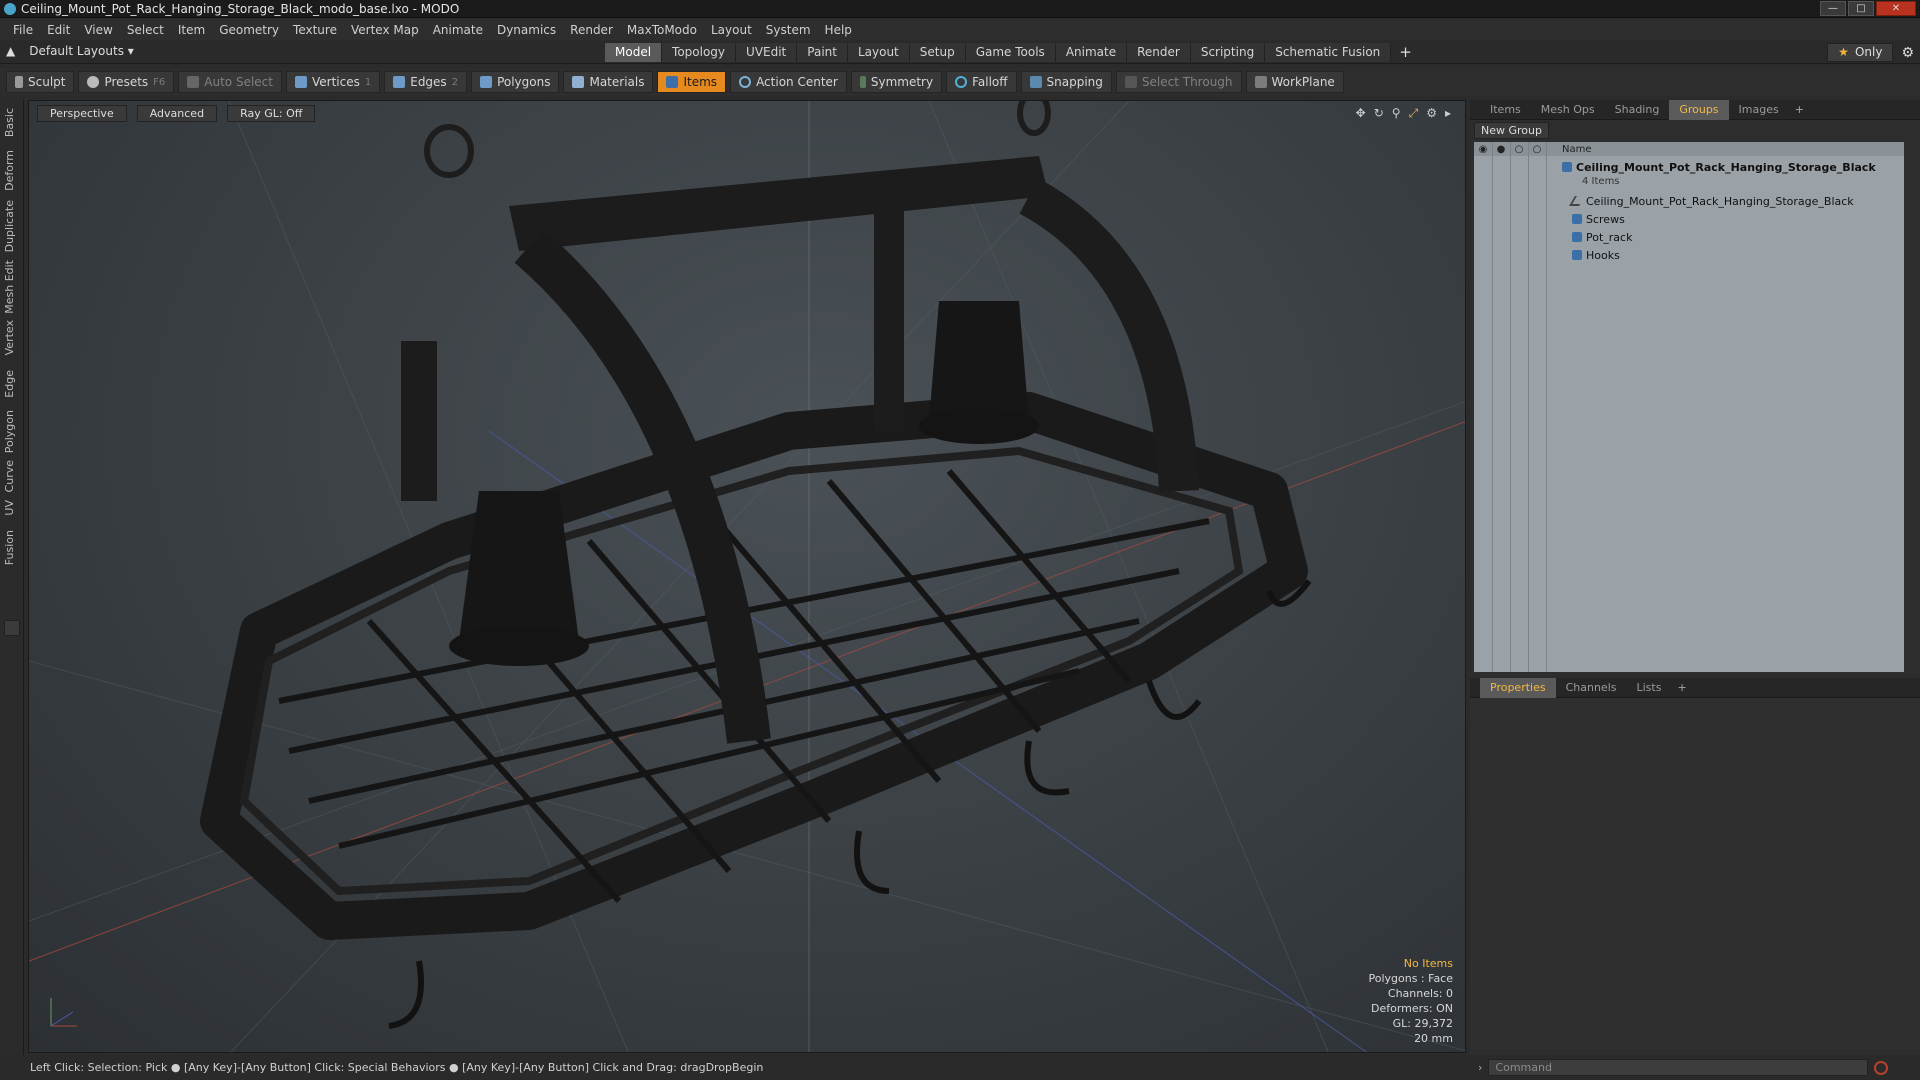 This screenshot has width=1920, height=1080. I want to click on selection-stat: No Items, so click(1428, 963).